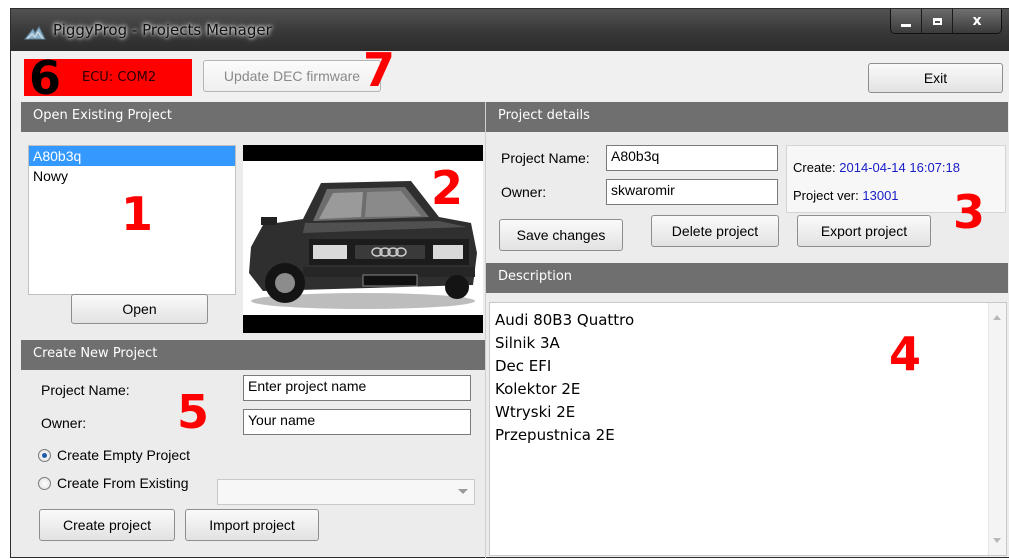 Image resolution: width=1009 pixels, height=559 pixels. I want to click on create-owner-label: Owner:, so click(64, 423).